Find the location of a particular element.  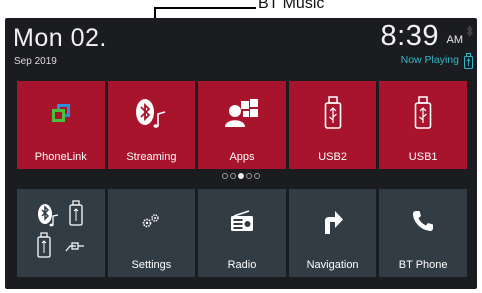

tile-label: Radio is located at coordinates (242, 265).